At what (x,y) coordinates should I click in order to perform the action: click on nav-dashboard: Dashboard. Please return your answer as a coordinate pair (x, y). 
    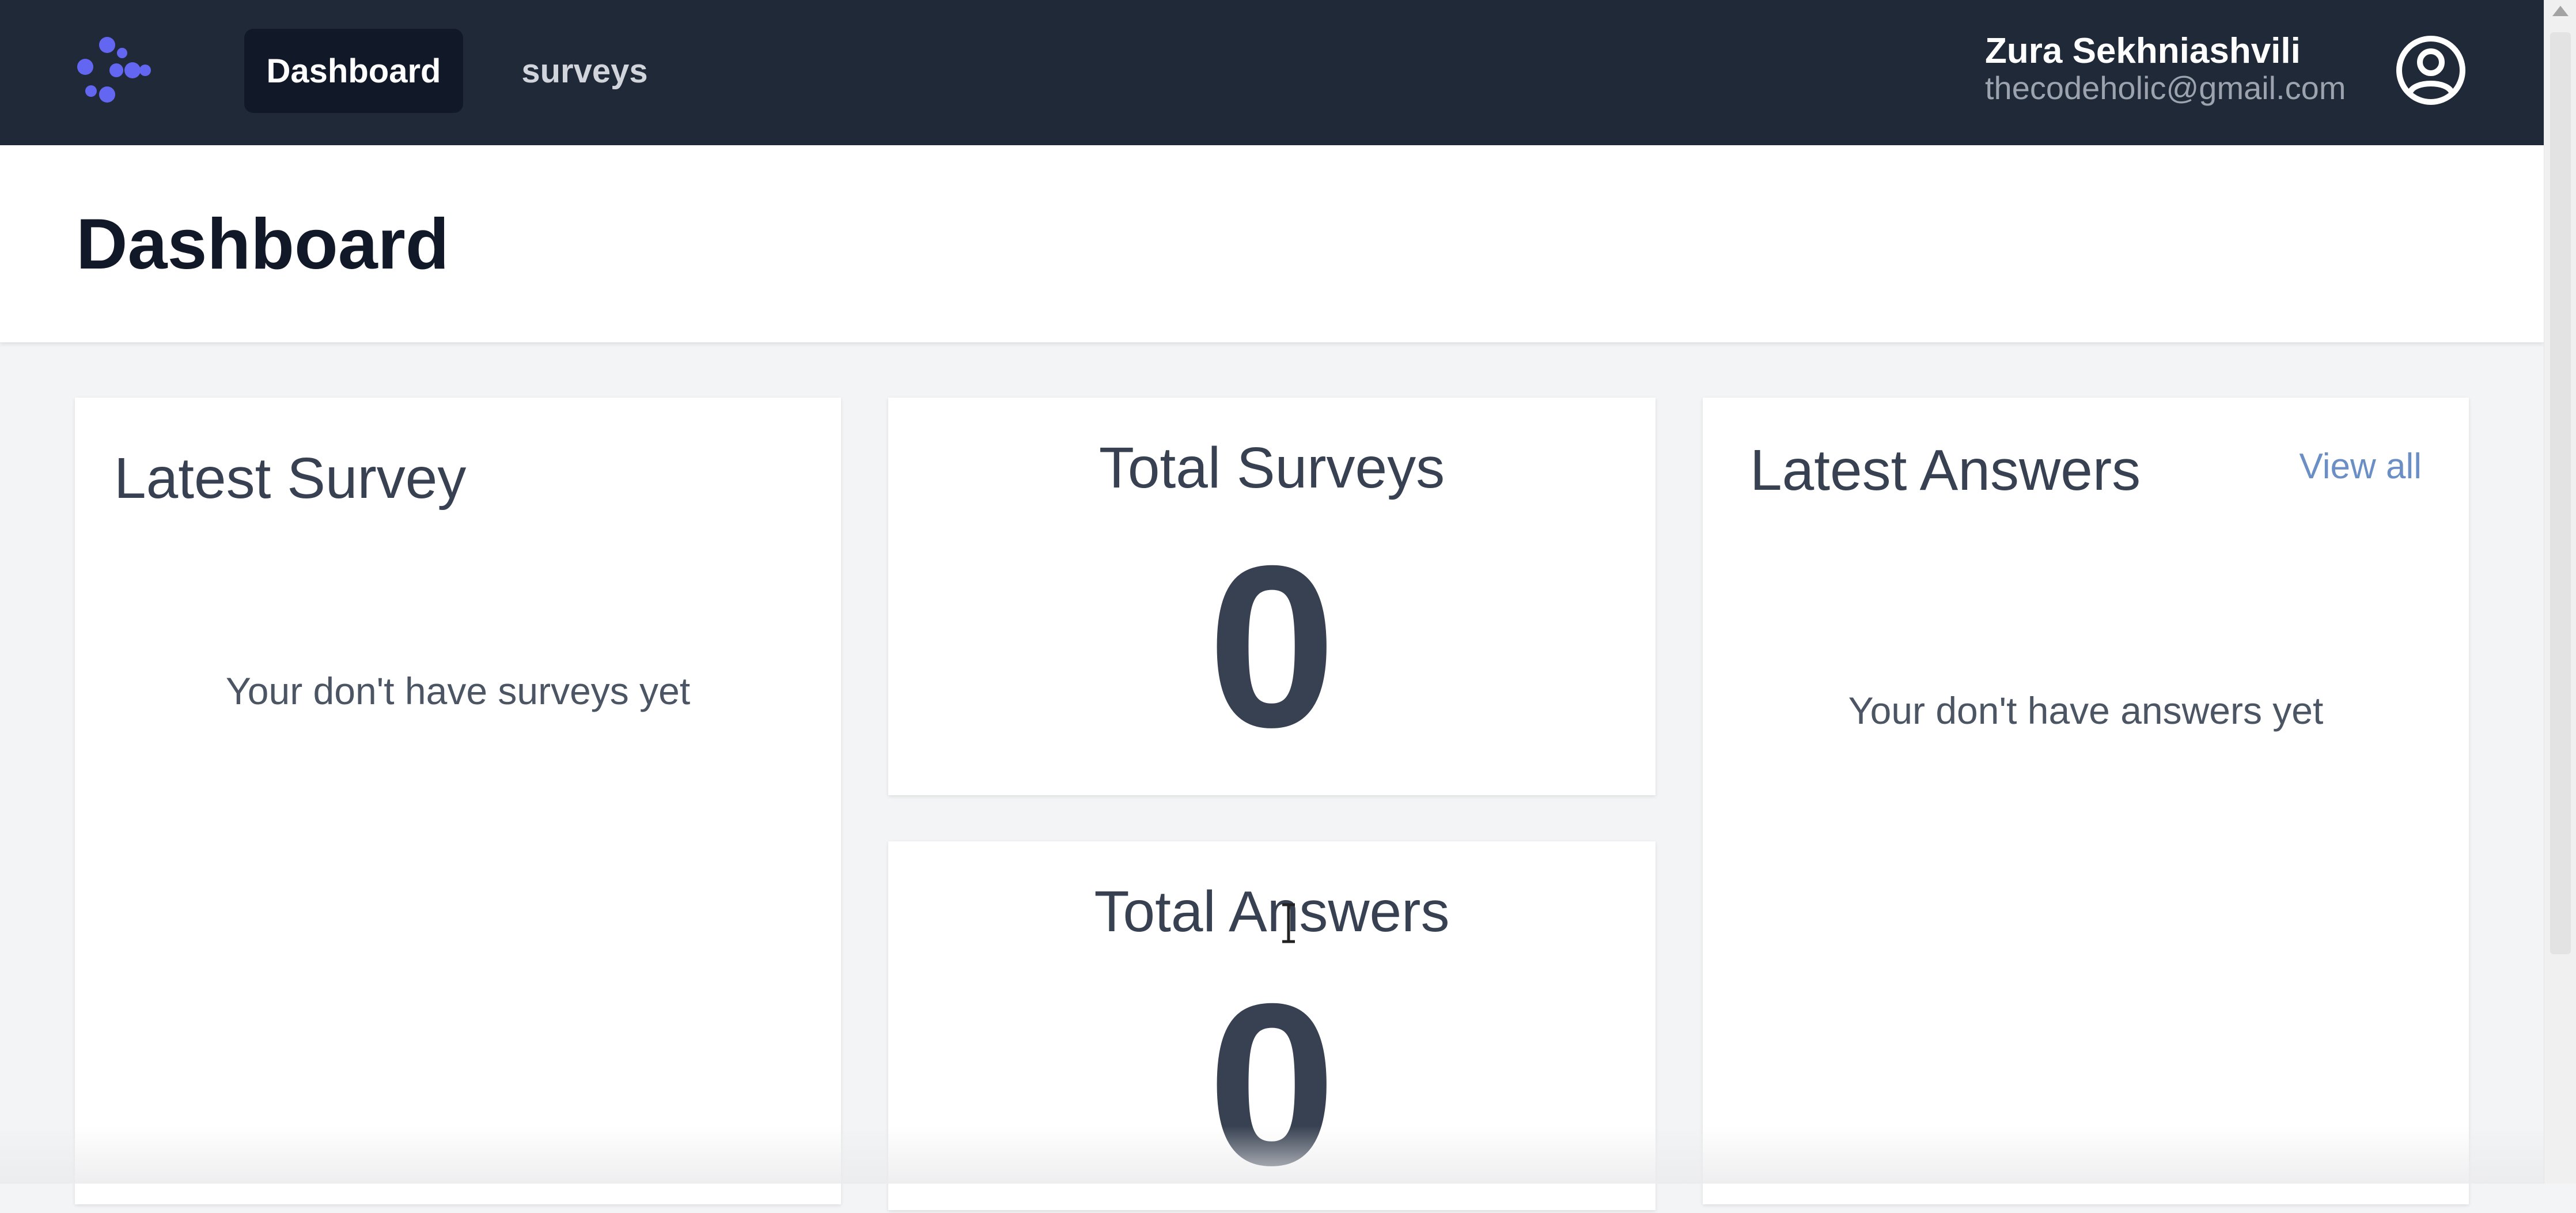
    Looking at the image, I should click on (353, 71).